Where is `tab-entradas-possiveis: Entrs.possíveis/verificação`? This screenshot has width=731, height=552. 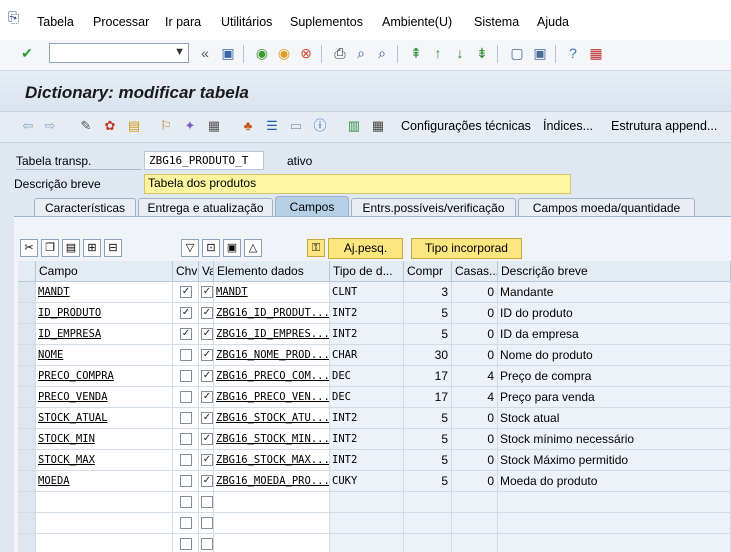 tab-entradas-possiveis: Entrs.possíveis/verificação is located at coordinates (433, 207).